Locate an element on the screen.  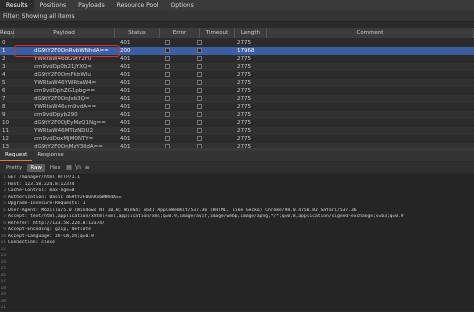
tab-resource-pool: Resource Pool is located at coordinates (138, 5).